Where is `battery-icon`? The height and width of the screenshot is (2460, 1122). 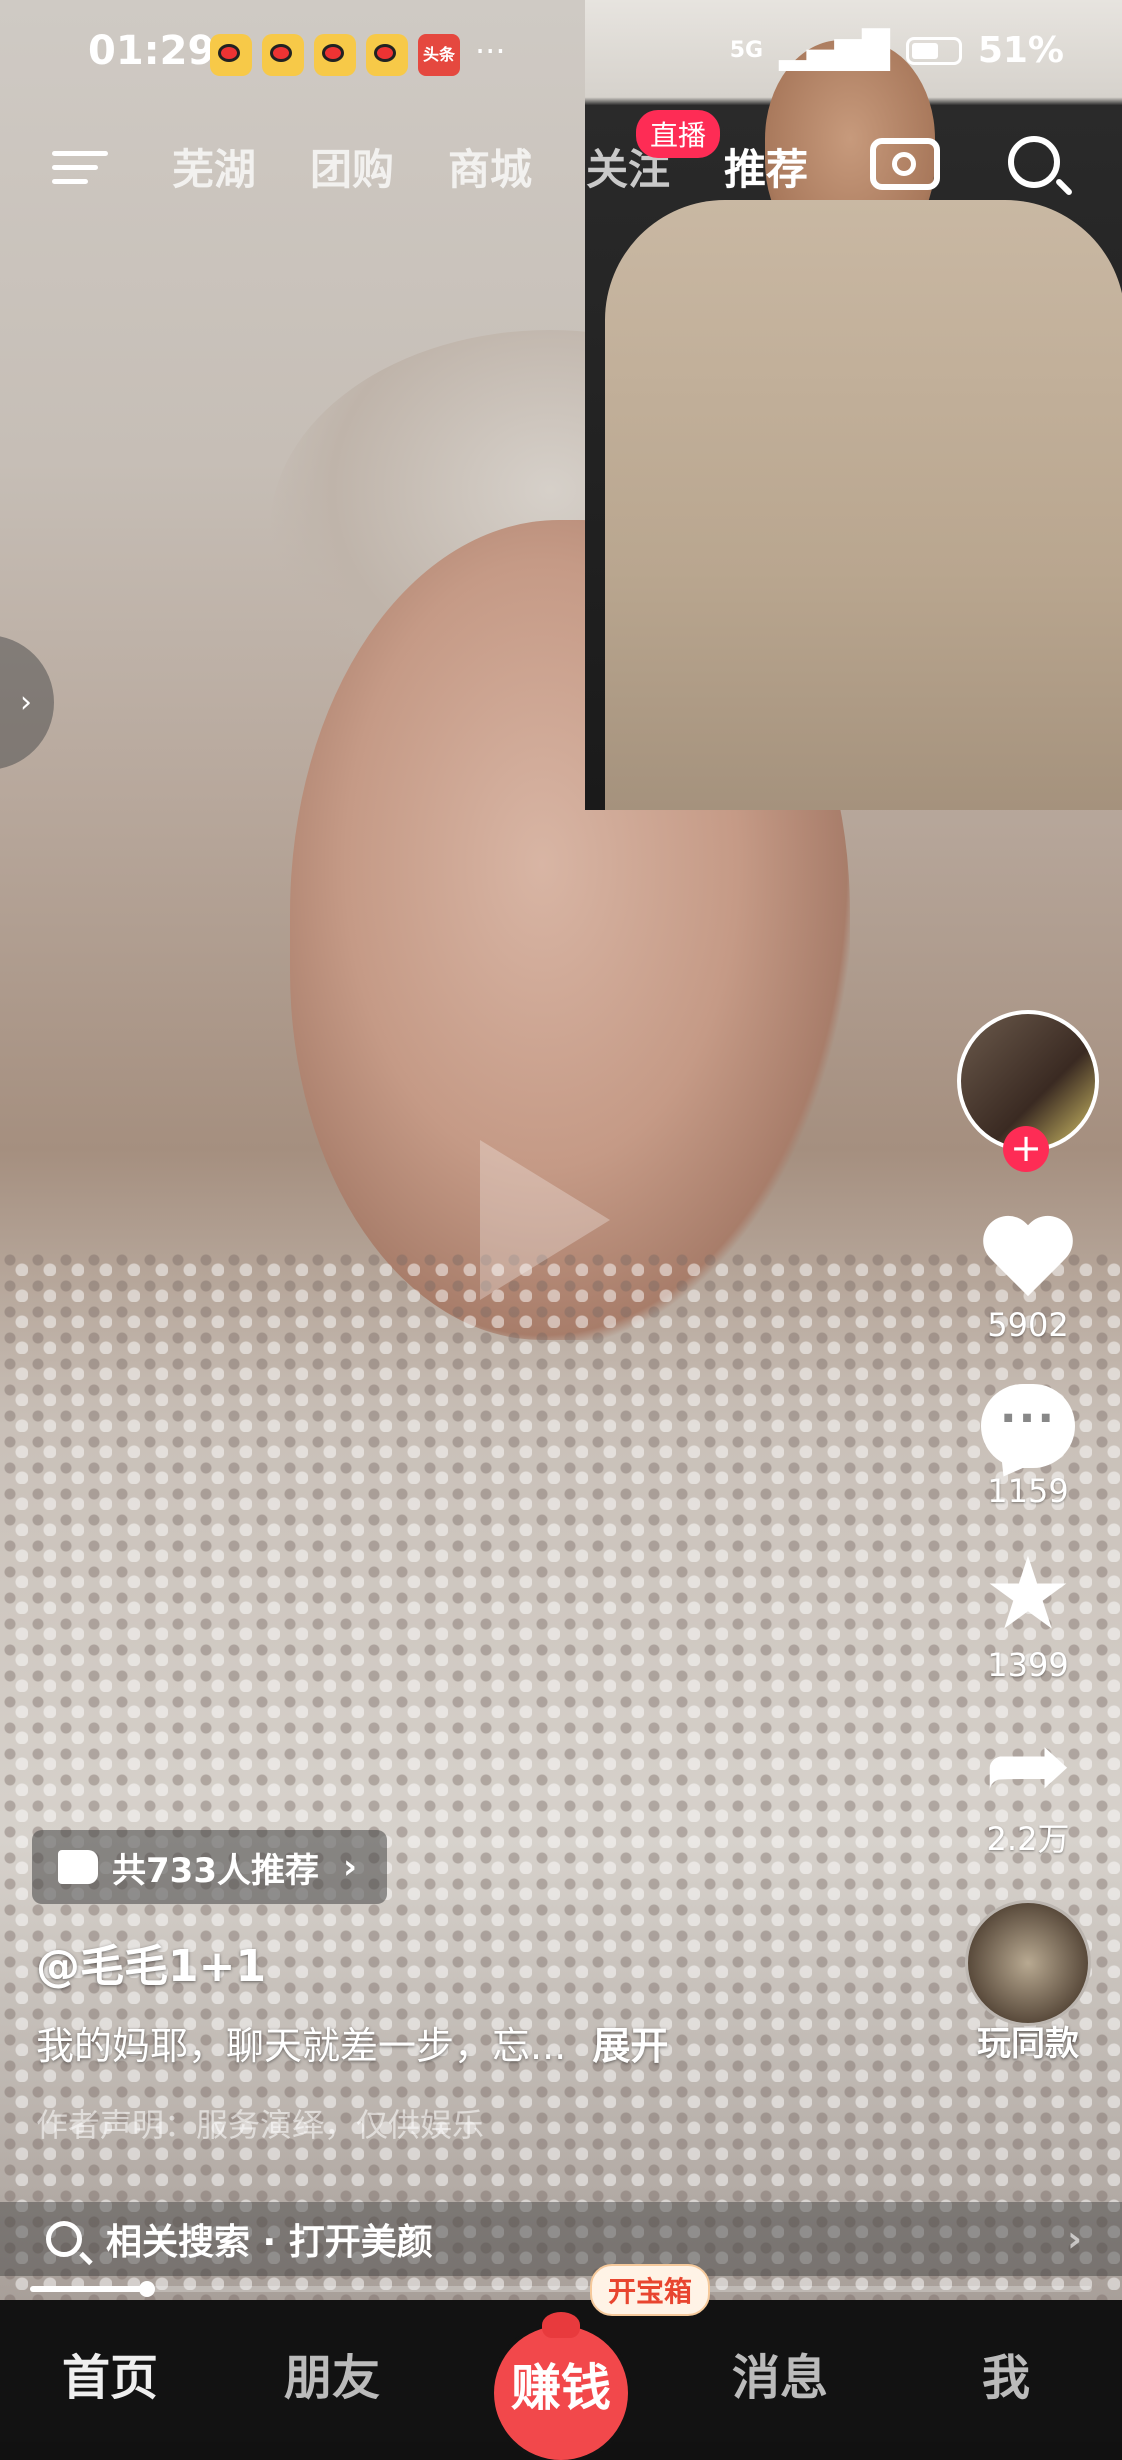
battery-icon is located at coordinates (933, 50).